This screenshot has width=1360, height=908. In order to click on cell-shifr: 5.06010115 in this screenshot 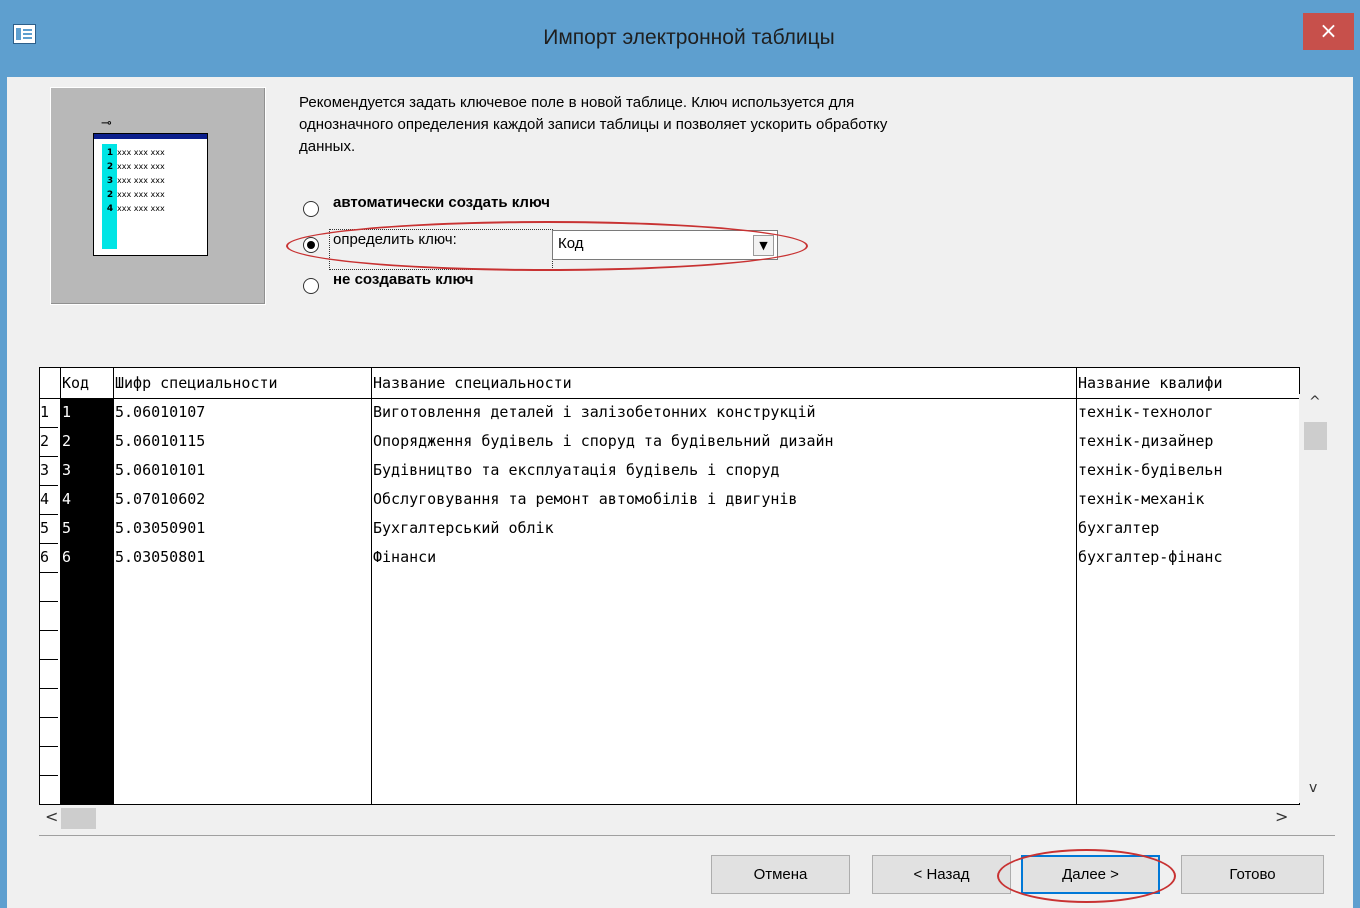, I will do `click(160, 441)`.